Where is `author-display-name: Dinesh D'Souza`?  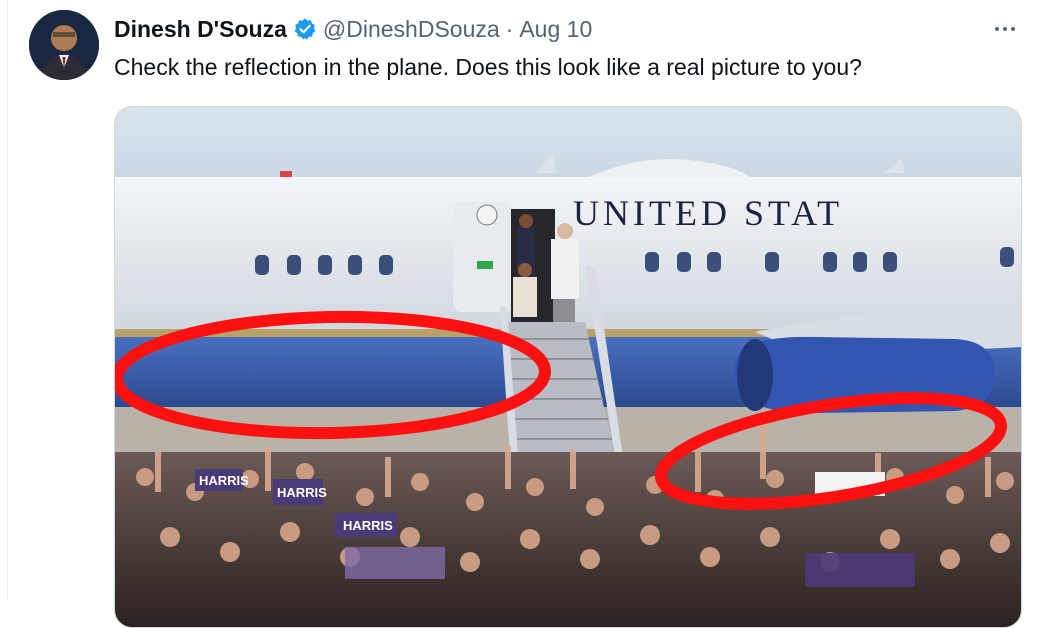 author-display-name: Dinesh D'Souza is located at coordinates (200, 29).